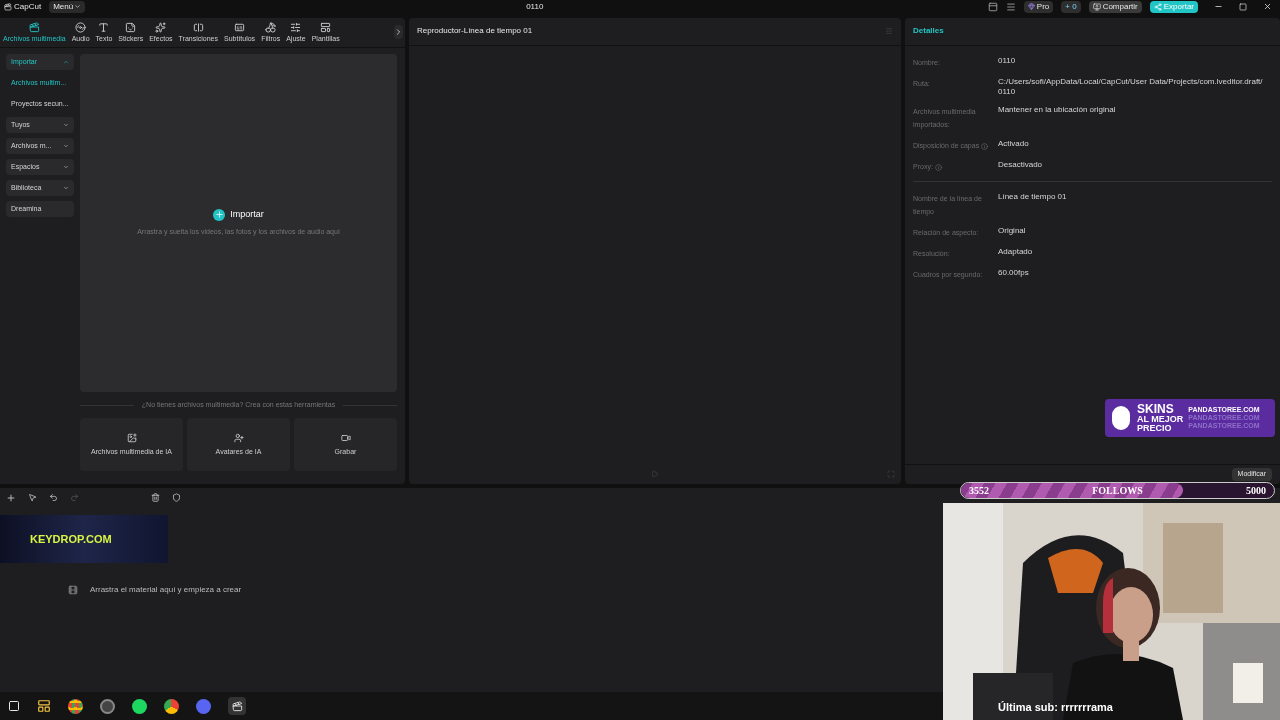 The height and width of the screenshot is (720, 1280). What do you see at coordinates (345, 437) in the screenshot?
I see `camera-icon` at bounding box center [345, 437].